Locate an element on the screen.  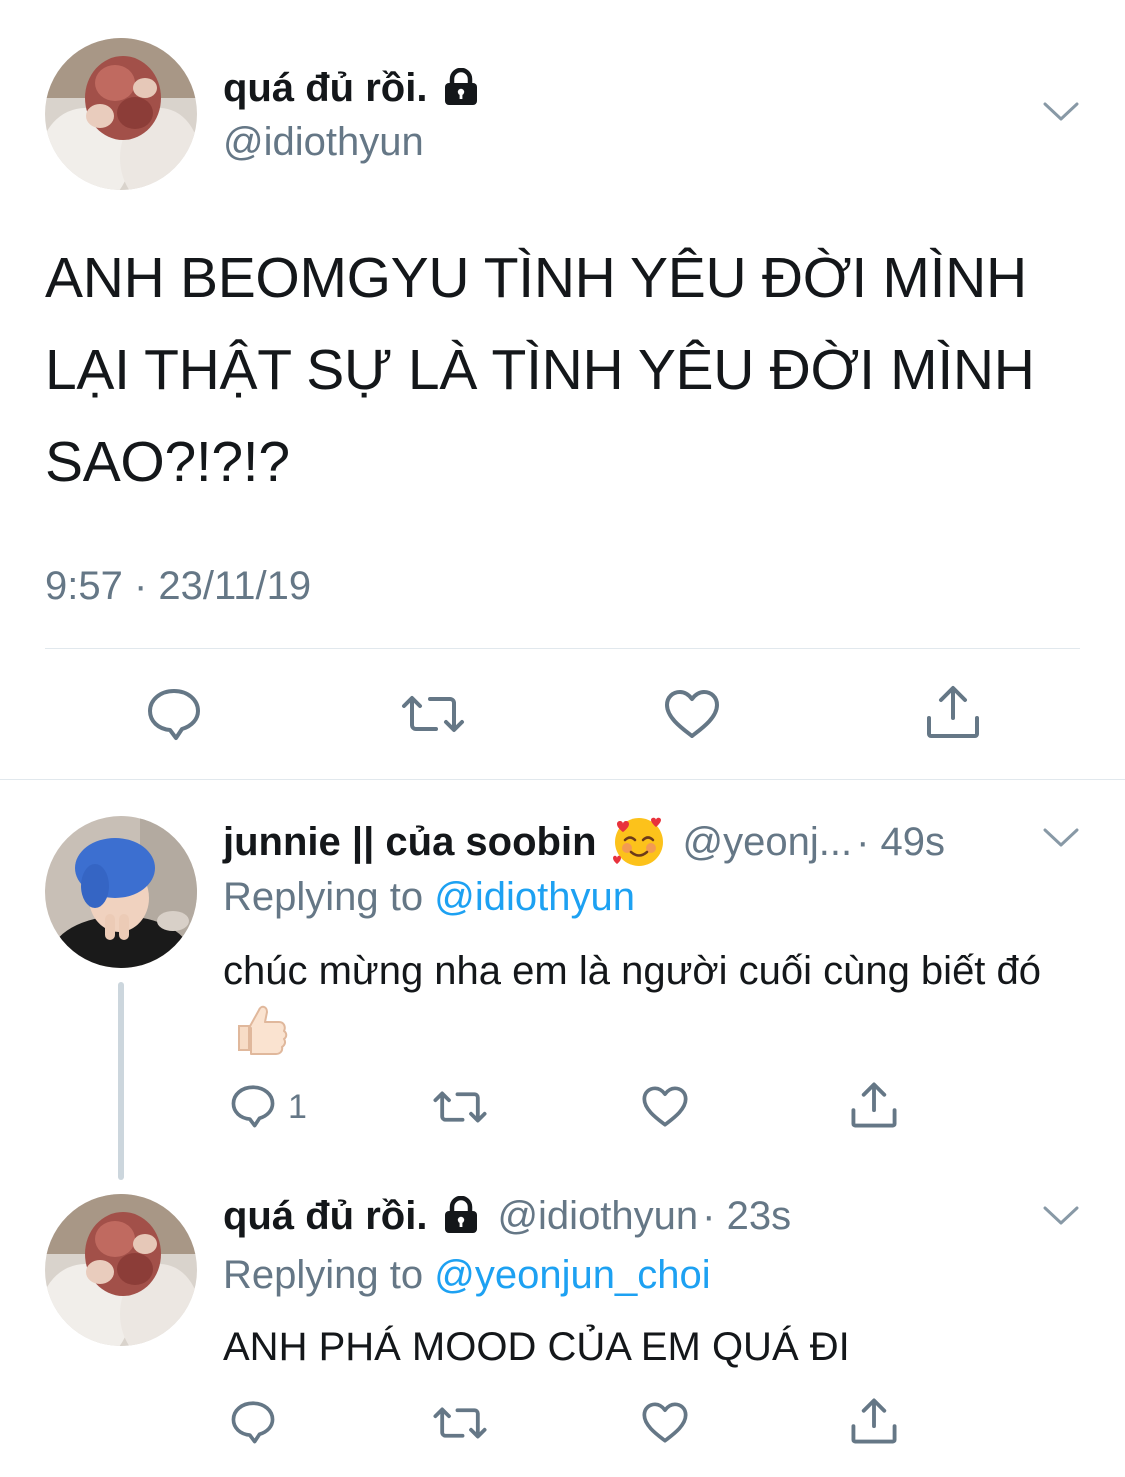
smiling-face-hearts-icon is located at coordinates (639, 842).